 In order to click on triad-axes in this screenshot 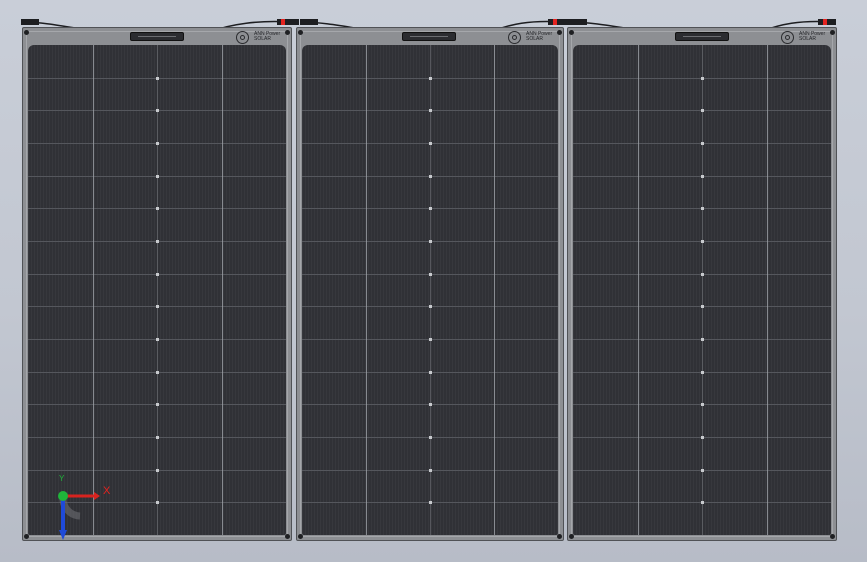, I will do `click(79, 515)`.